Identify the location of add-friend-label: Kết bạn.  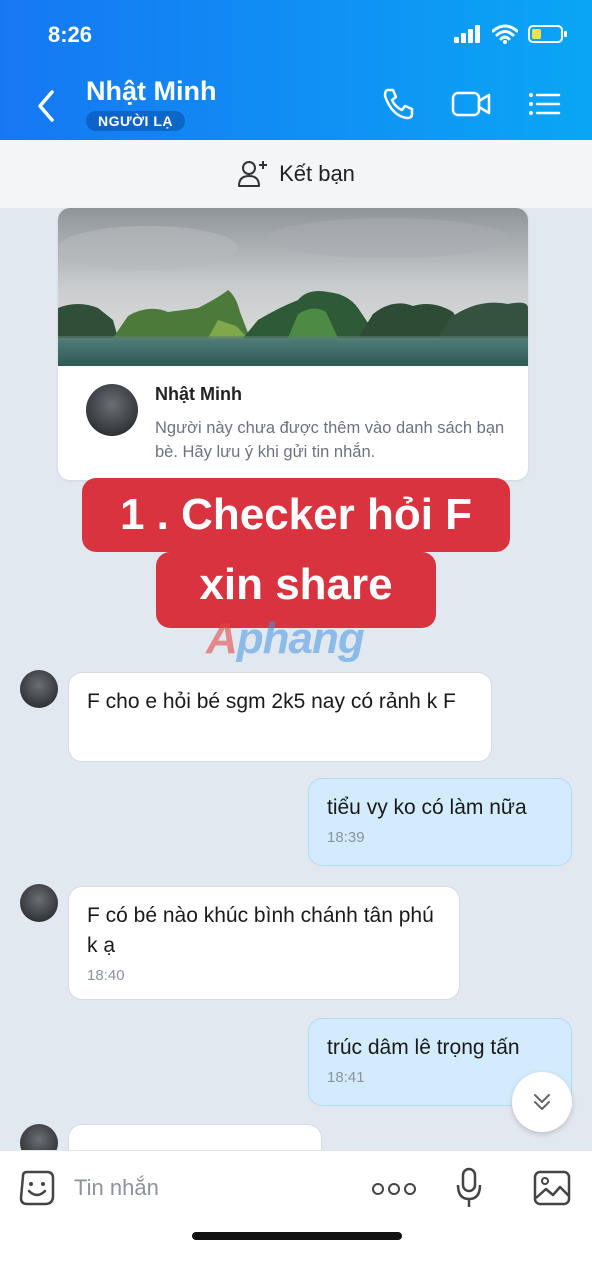
(317, 173).